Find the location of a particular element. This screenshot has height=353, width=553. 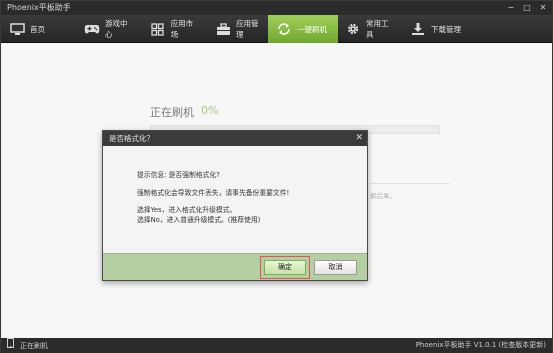

monitor-icon is located at coordinates (17, 29).